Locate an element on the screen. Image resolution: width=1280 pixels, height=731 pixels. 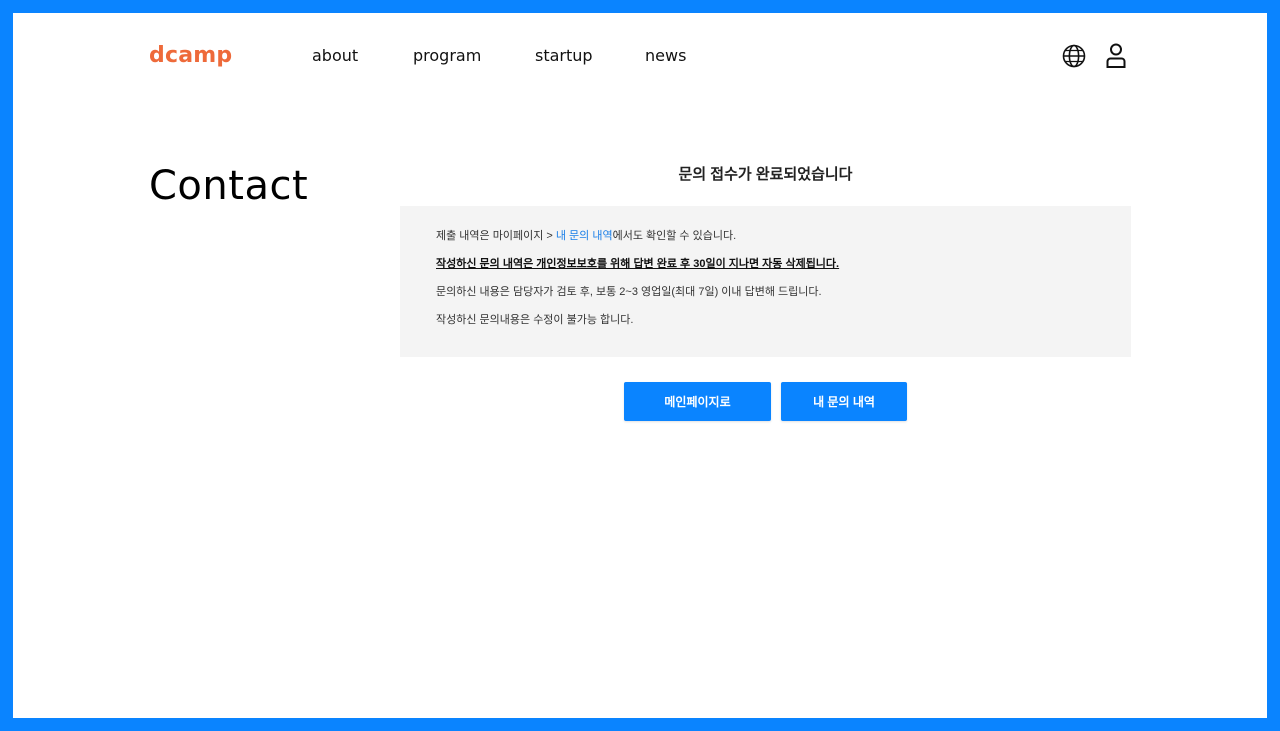
header-actions is located at coordinates (1095, 56).